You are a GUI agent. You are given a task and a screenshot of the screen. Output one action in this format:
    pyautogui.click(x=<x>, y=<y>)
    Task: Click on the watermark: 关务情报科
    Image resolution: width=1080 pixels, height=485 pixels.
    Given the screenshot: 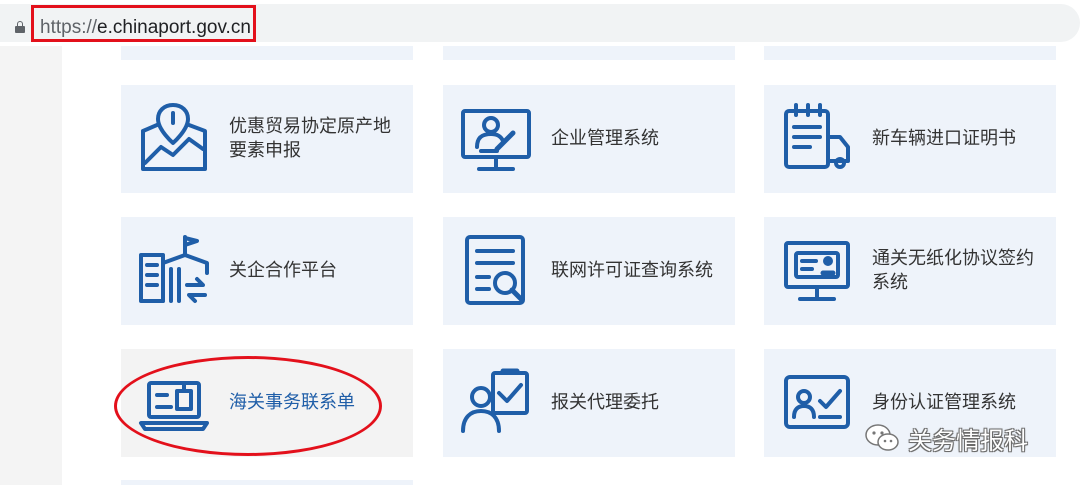 What is the action you would take?
    pyautogui.click(x=946, y=438)
    